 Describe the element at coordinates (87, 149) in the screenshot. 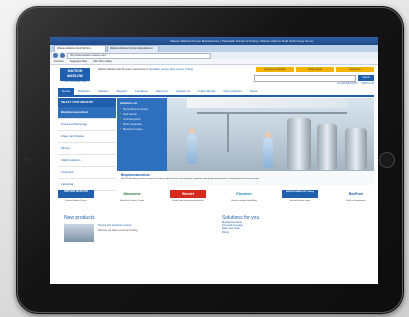

I see `sidebar-item-mining: Mining` at that location.